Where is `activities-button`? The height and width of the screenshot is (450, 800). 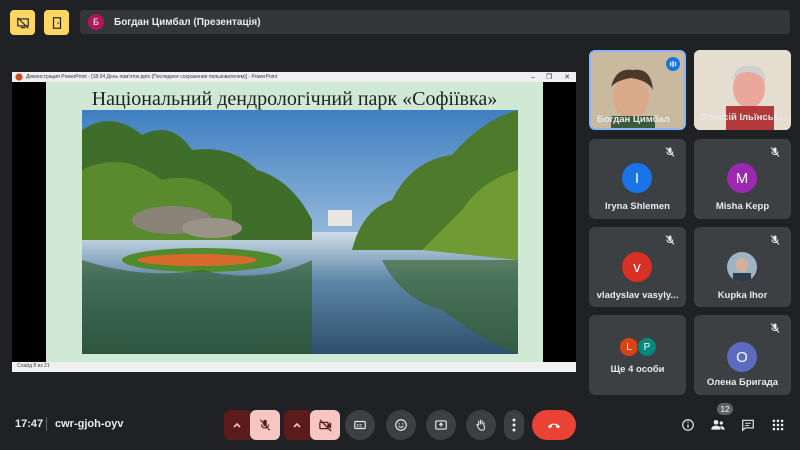 activities-button is located at coordinates (778, 425).